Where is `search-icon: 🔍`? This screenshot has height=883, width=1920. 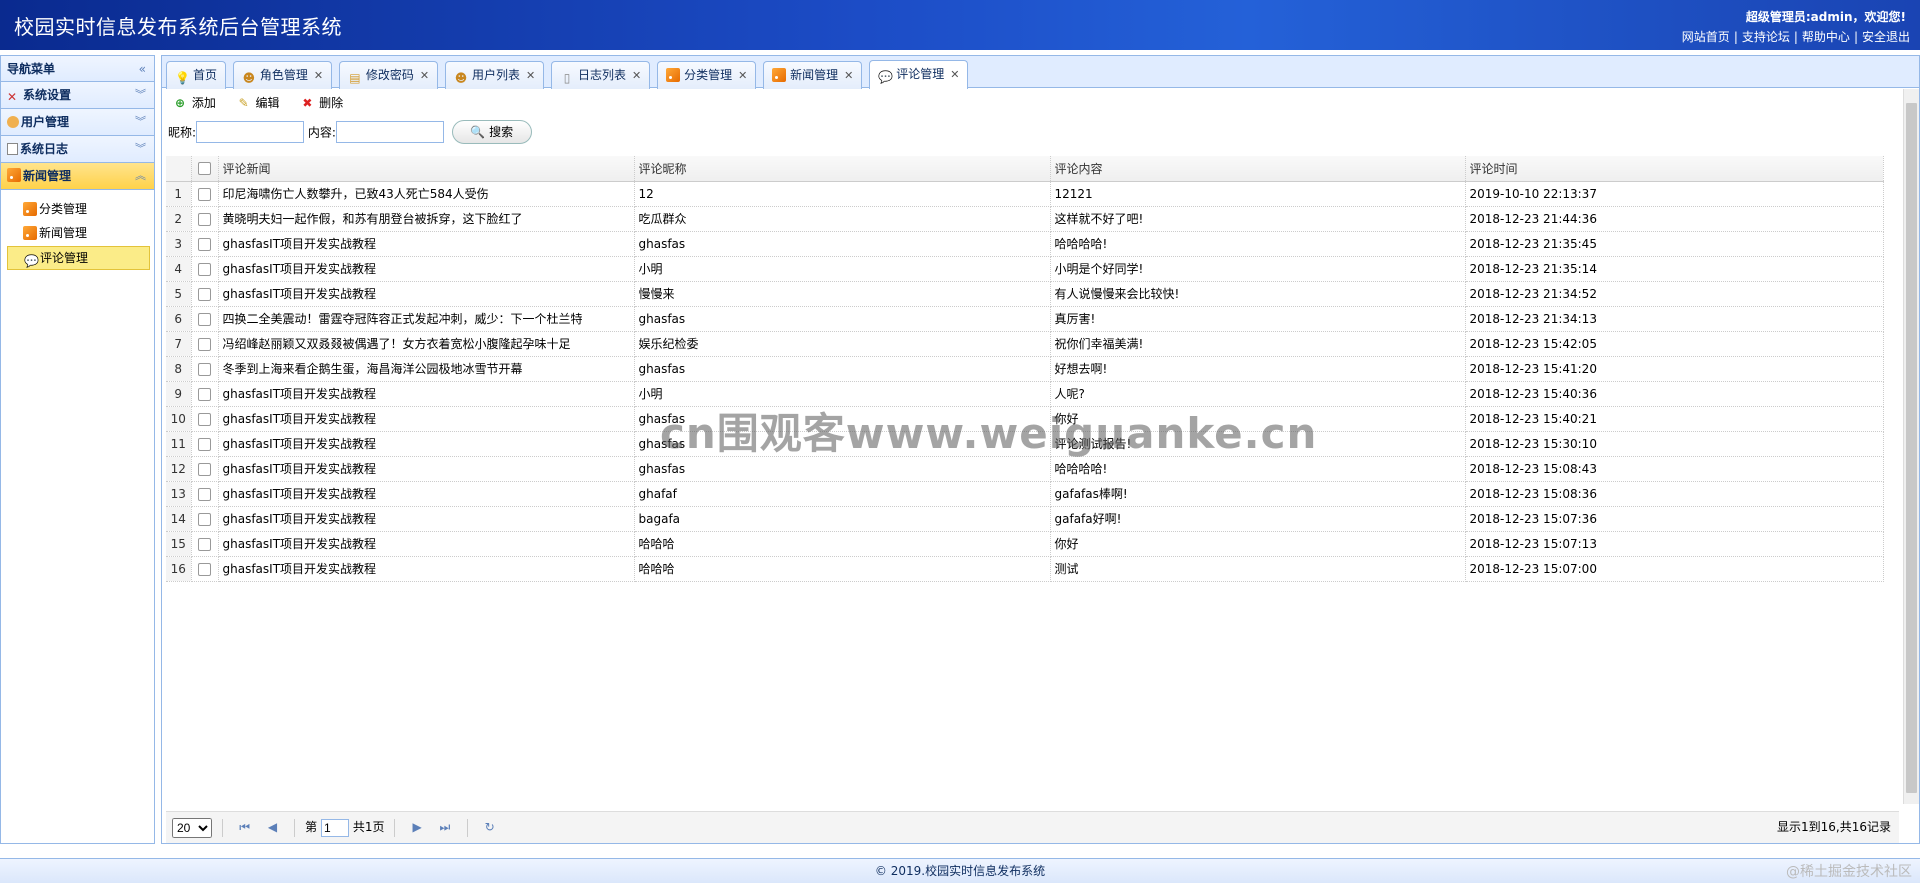
search-icon: 🔍 is located at coordinates (478, 132).